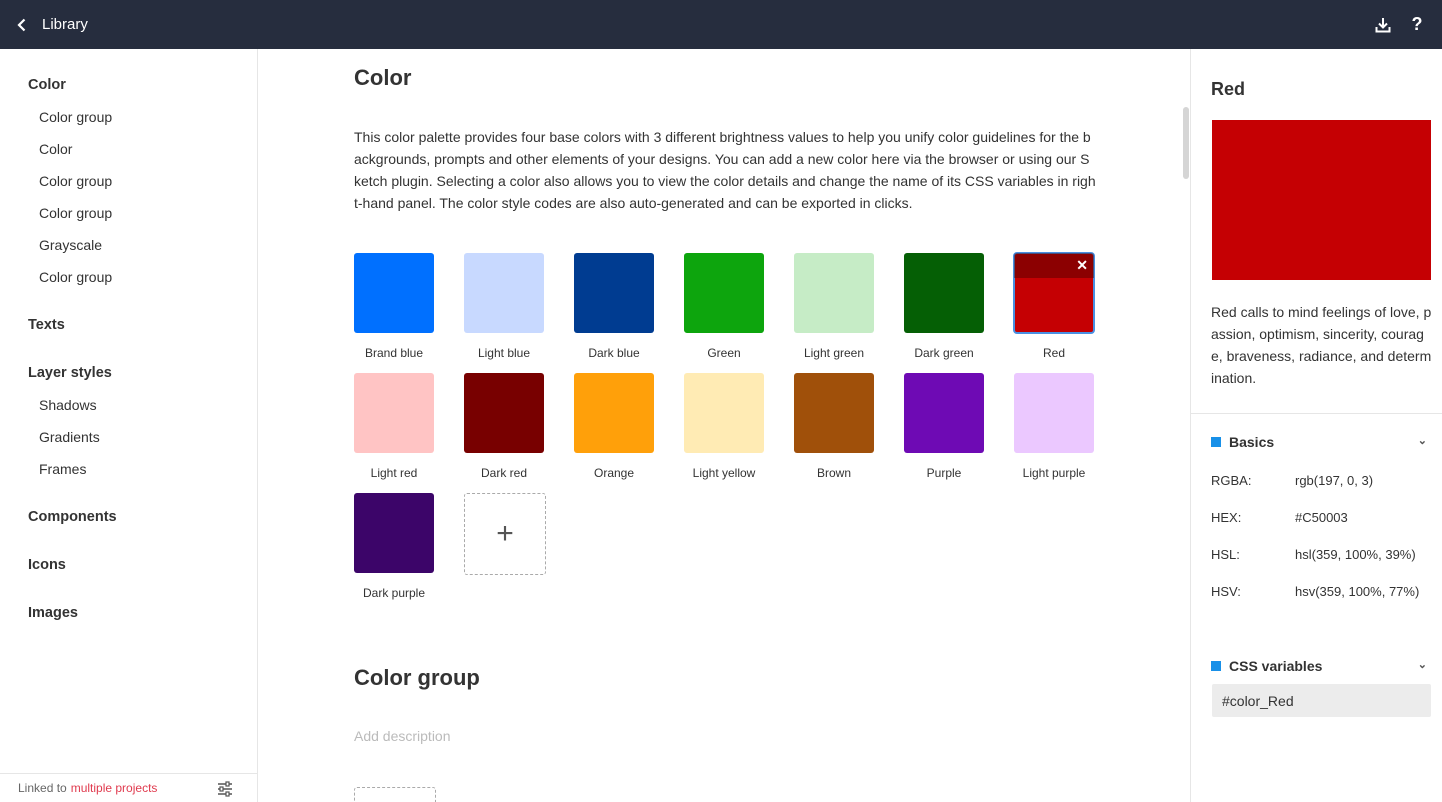  What do you see at coordinates (1054, 473) in the screenshot?
I see `color-swatch-label: Light purple` at bounding box center [1054, 473].